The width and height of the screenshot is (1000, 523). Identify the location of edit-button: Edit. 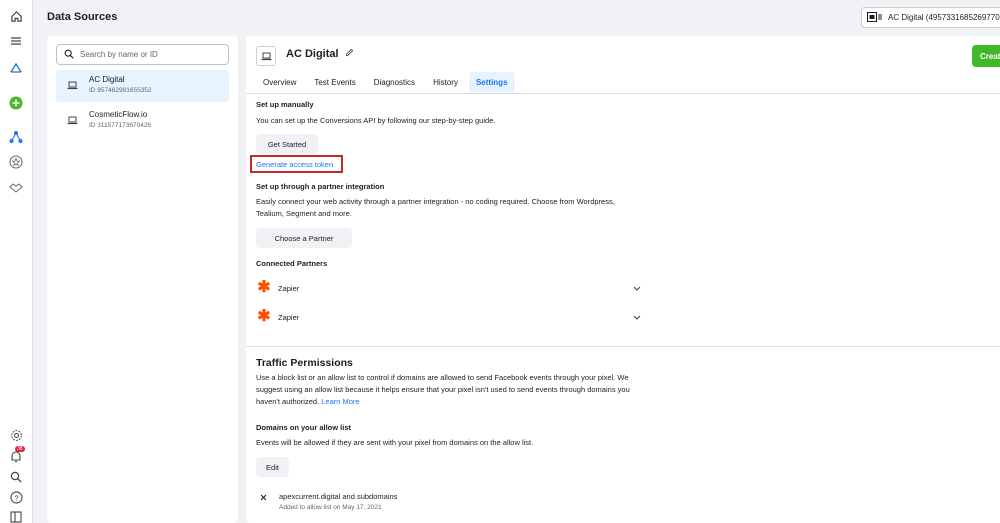
(272, 467).